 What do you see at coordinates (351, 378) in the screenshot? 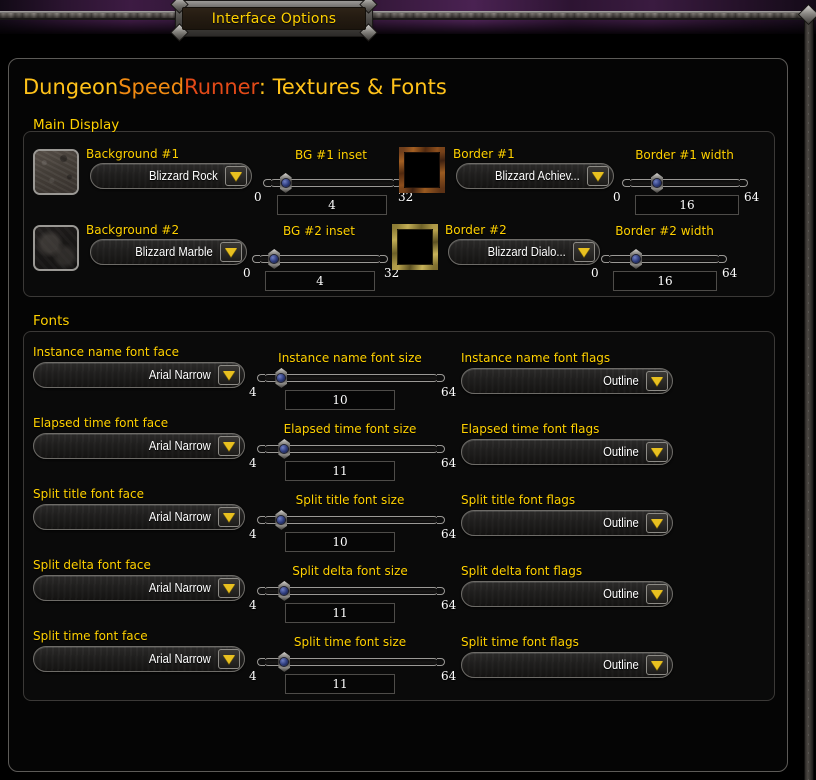
I see `instance-name-font-size-slider` at bounding box center [351, 378].